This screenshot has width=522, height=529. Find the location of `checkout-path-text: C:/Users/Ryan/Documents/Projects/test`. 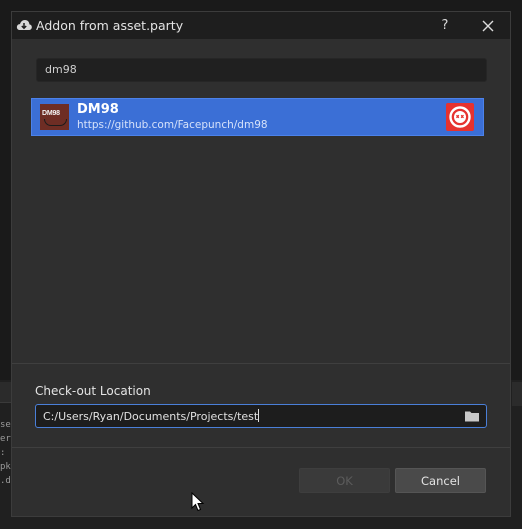

checkout-path-text: C:/Users/Ryan/Documents/Projects/test is located at coordinates (151, 416).